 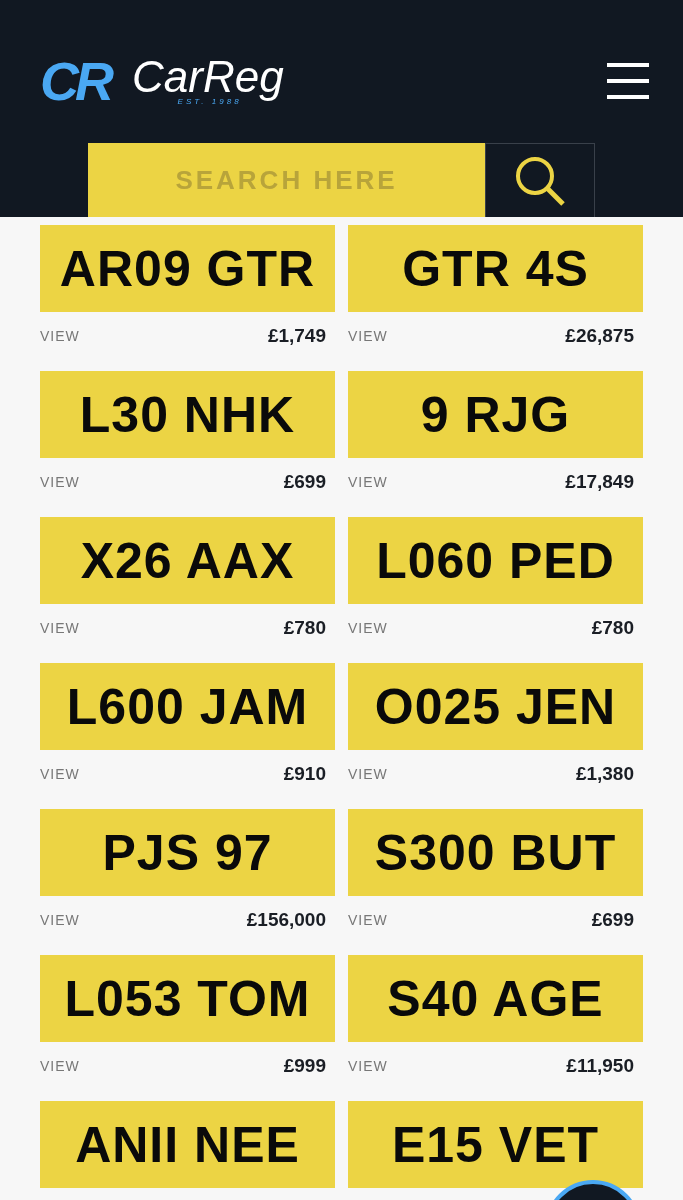 I want to click on number-plate: AR09 GTR, so click(x=187, y=268).